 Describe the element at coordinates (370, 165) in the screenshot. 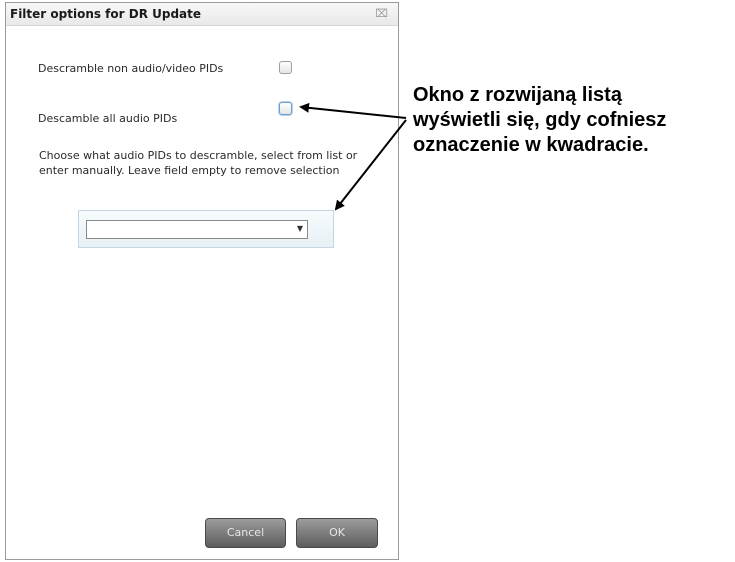

I see `arrow-to-dropdown` at that location.